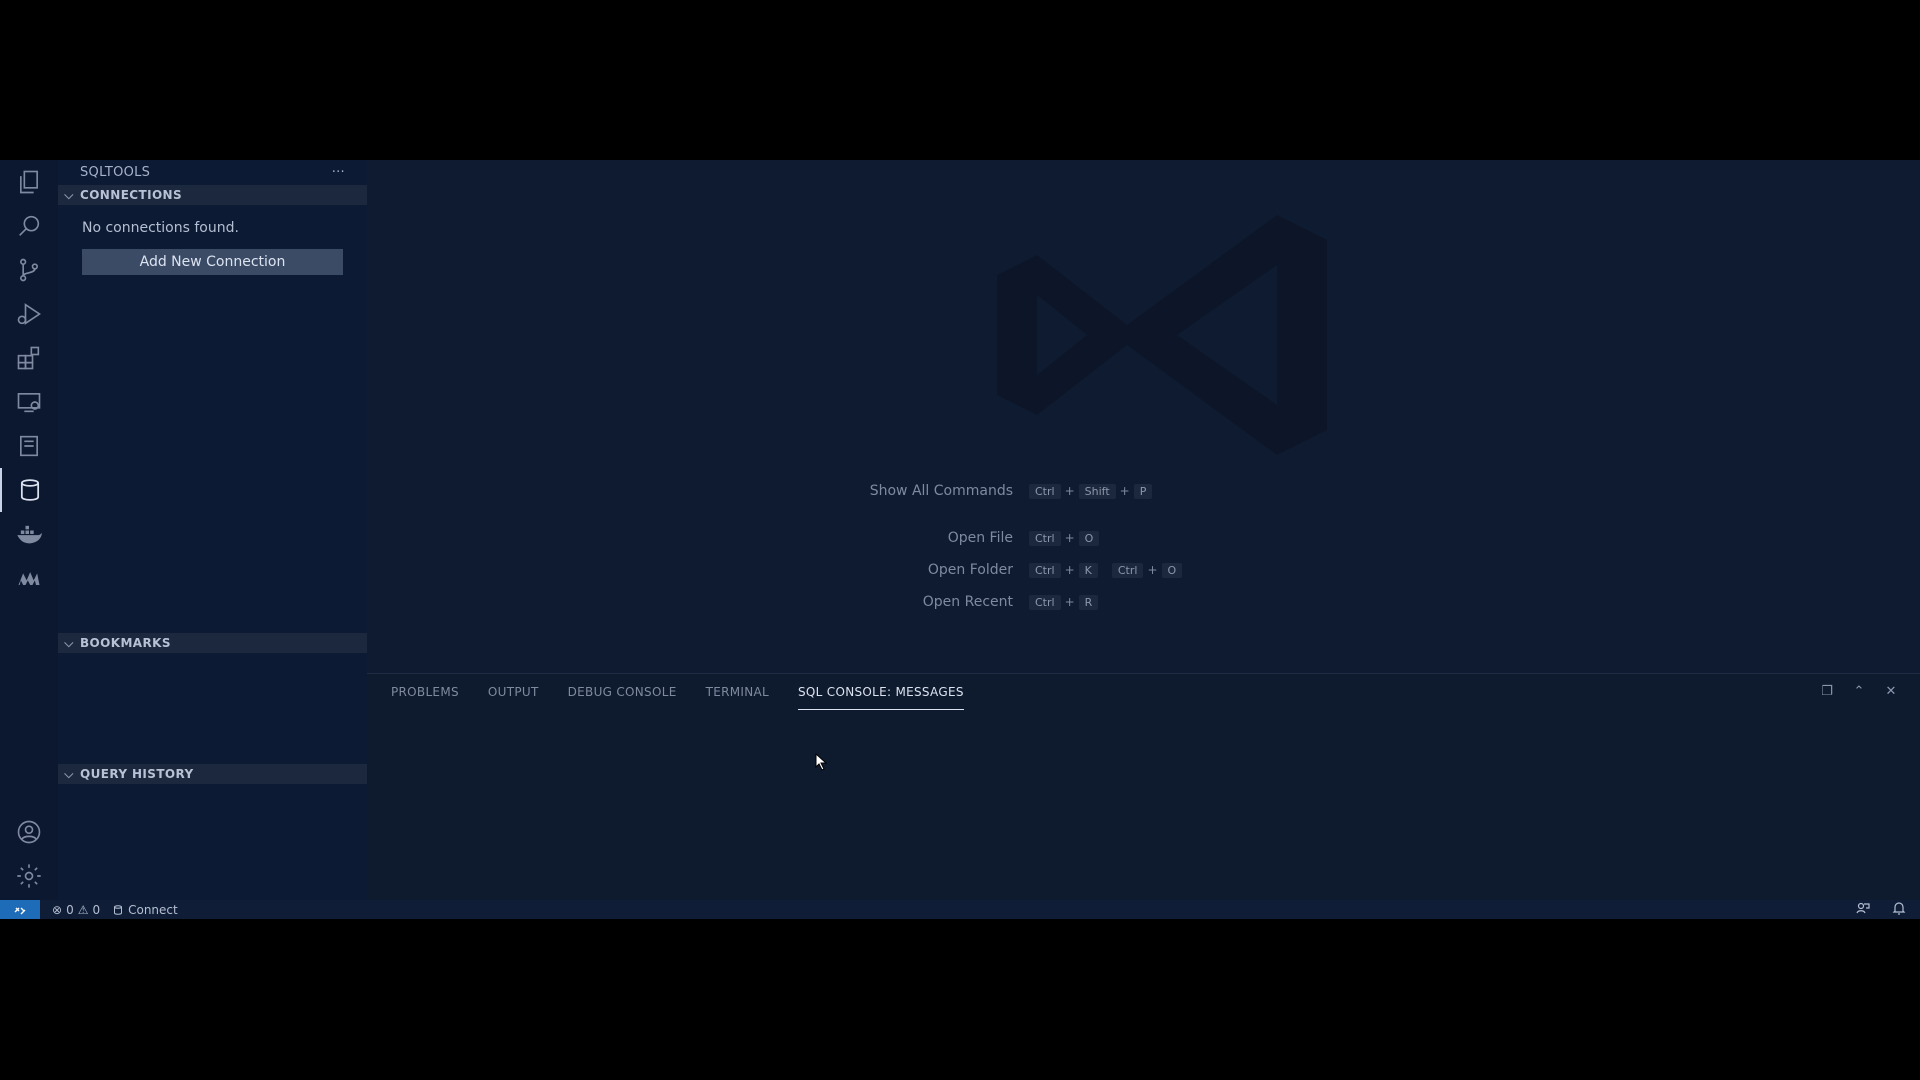 The image size is (1920, 1080). Describe the element at coordinates (29, 314) in the screenshot. I see `run-debug-icon` at that location.